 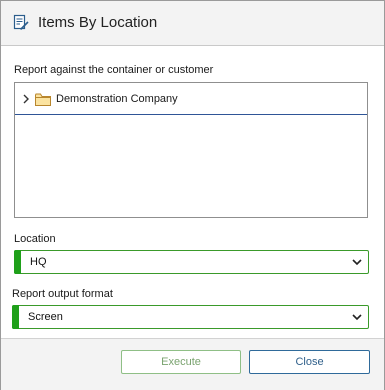 What do you see at coordinates (191, 99) in the screenshot?
I see `tree-item-demonstration-company: Demonstration Company` at bounding box center [191, 99].